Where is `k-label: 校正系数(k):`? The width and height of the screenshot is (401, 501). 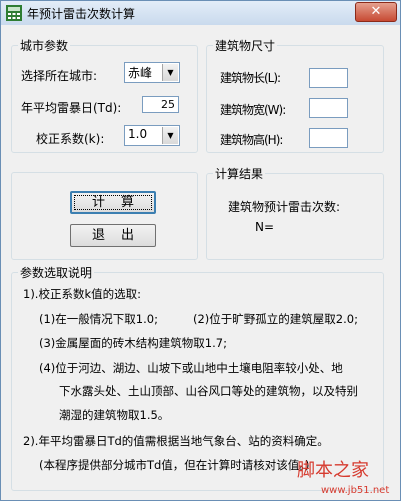
k-label: 校正系数(k): is located at coordinates (70, 139).